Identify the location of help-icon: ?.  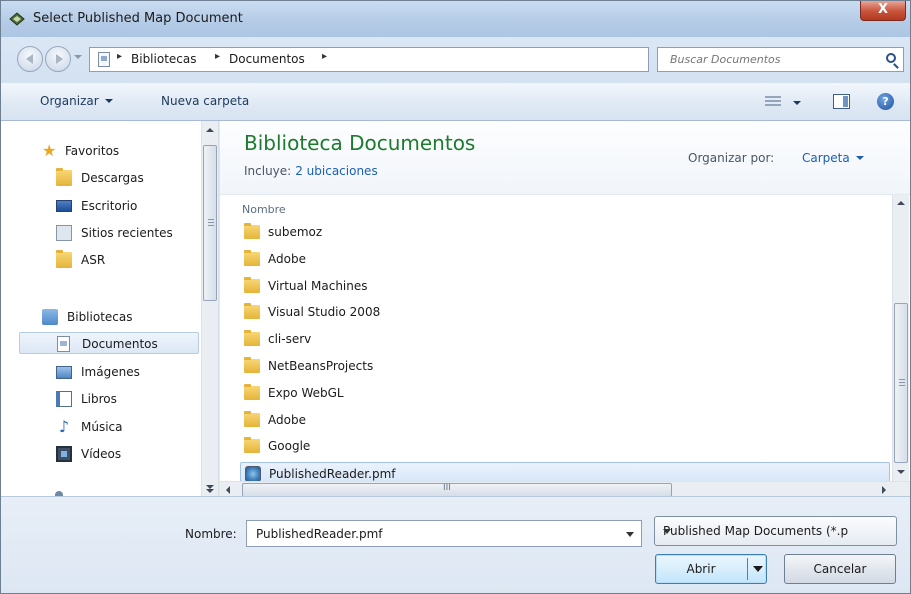
(885, 101).